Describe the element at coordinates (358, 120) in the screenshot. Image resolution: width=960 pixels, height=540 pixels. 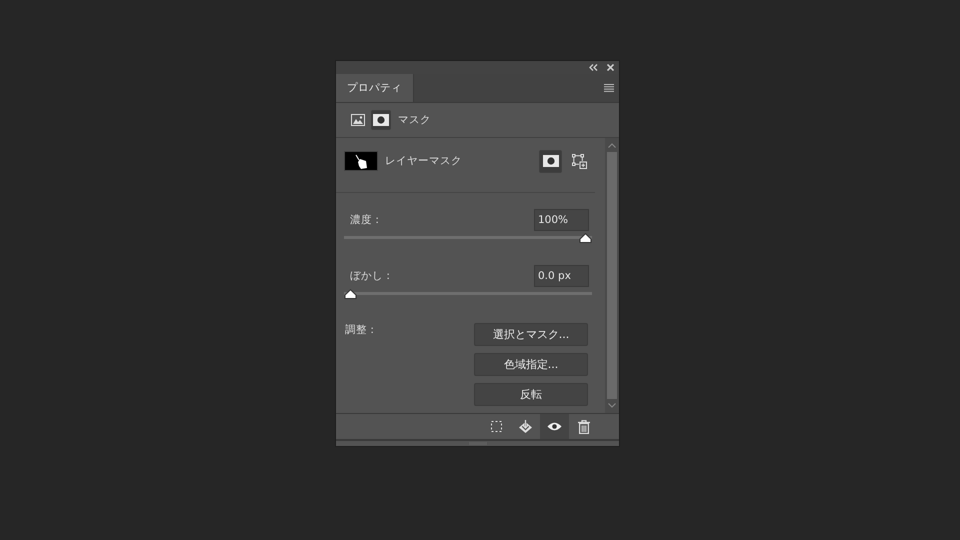
I see `image-icon` at that location.